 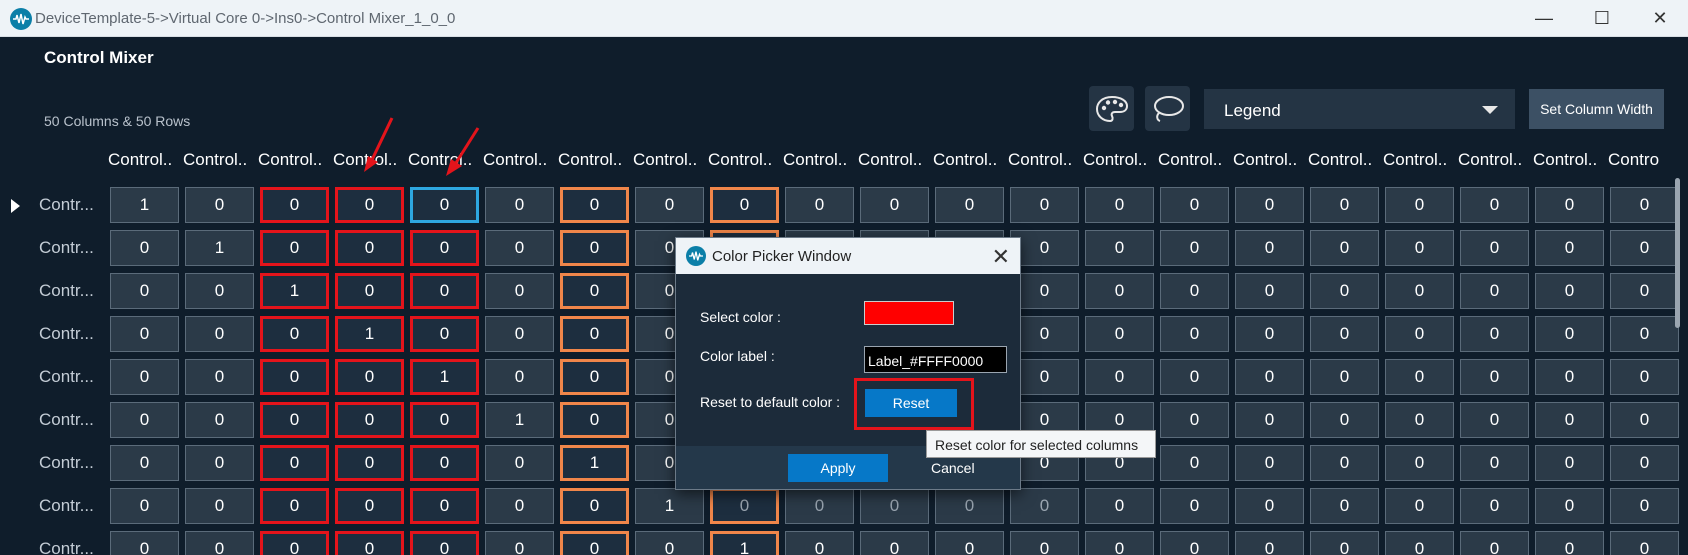 What do you see at coordinates (1660, 18) in the screenshot?
I see `close-window-button: ✕` at bounding box center [1660, 18].